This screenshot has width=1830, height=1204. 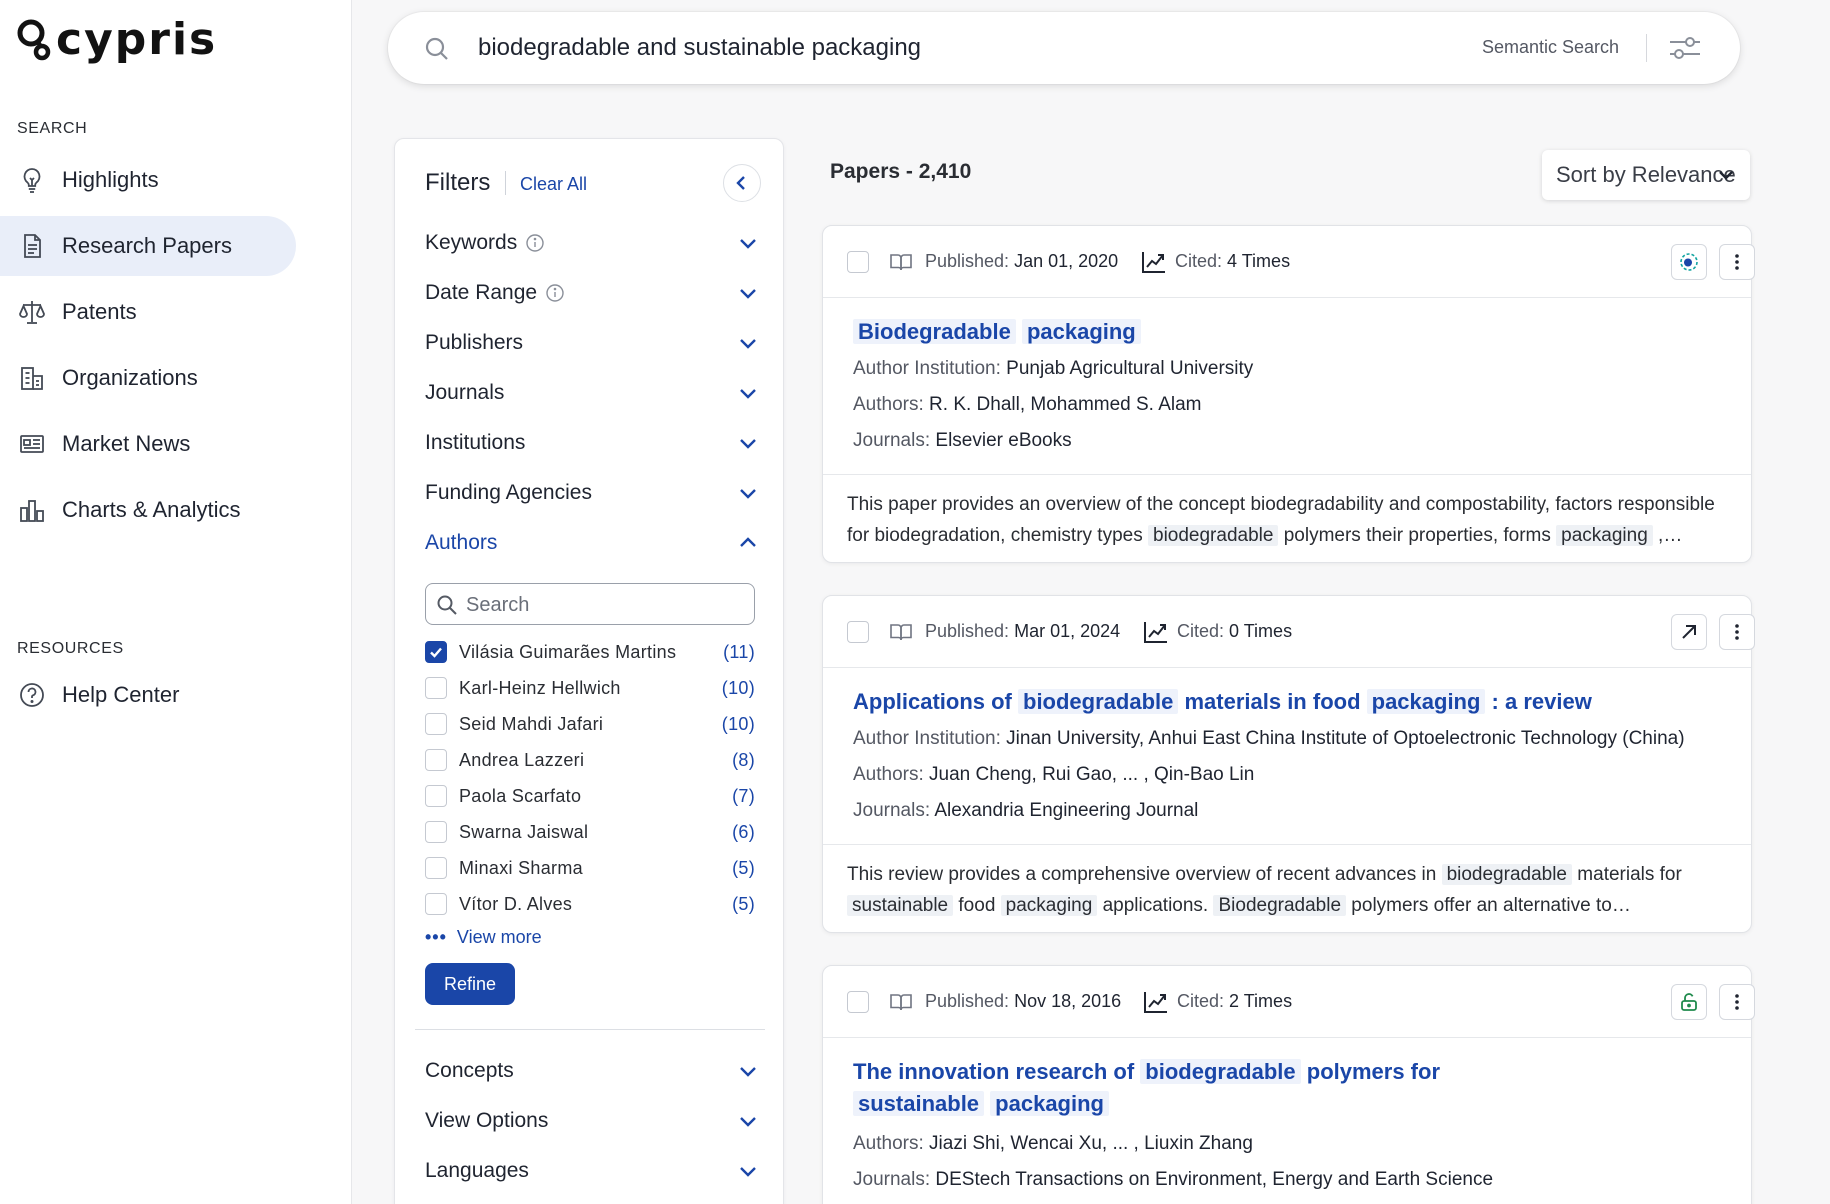 I want to click on sidebar-item-highlights: Highlights, so click(x=148, y=180).